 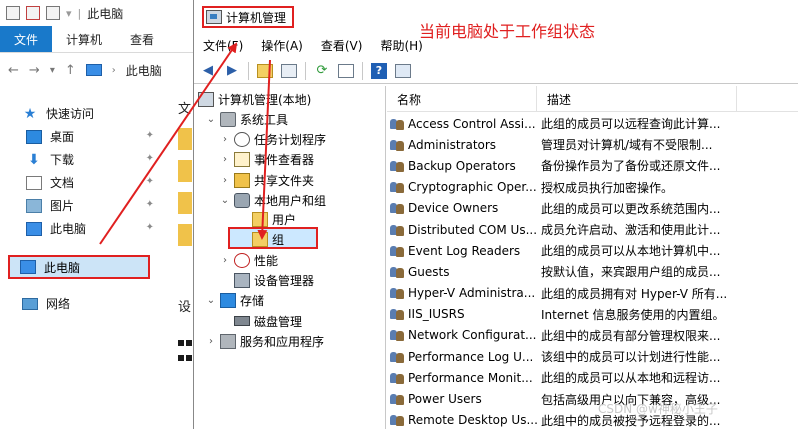 I want to click on tree-label: 计算机管理(本地), so click(x=265, y=99).